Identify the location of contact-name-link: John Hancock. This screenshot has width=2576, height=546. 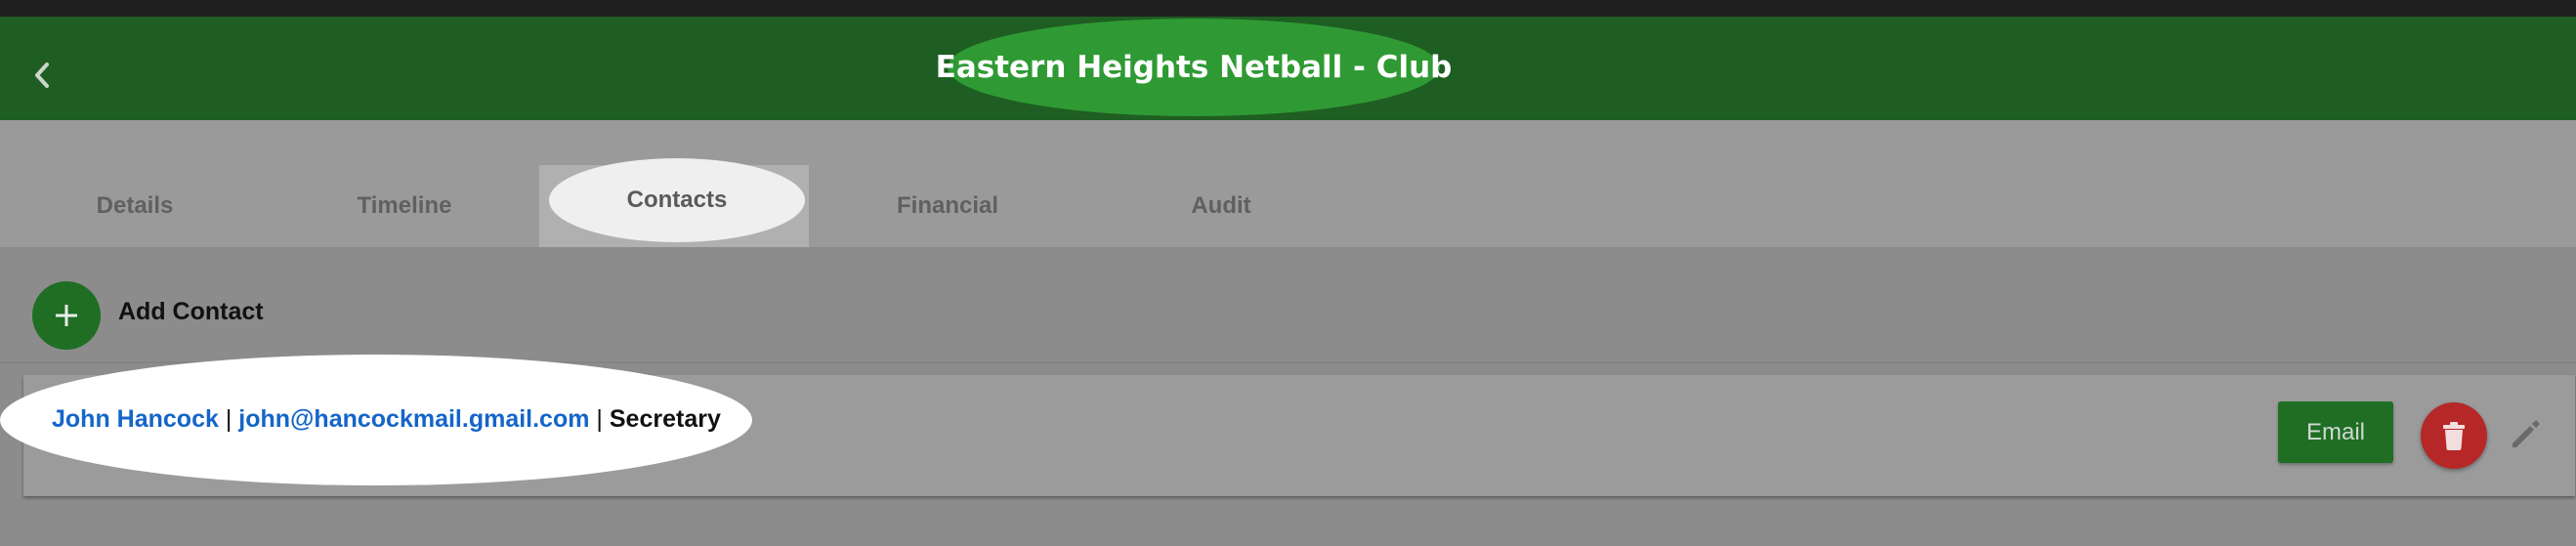
(135, 419).